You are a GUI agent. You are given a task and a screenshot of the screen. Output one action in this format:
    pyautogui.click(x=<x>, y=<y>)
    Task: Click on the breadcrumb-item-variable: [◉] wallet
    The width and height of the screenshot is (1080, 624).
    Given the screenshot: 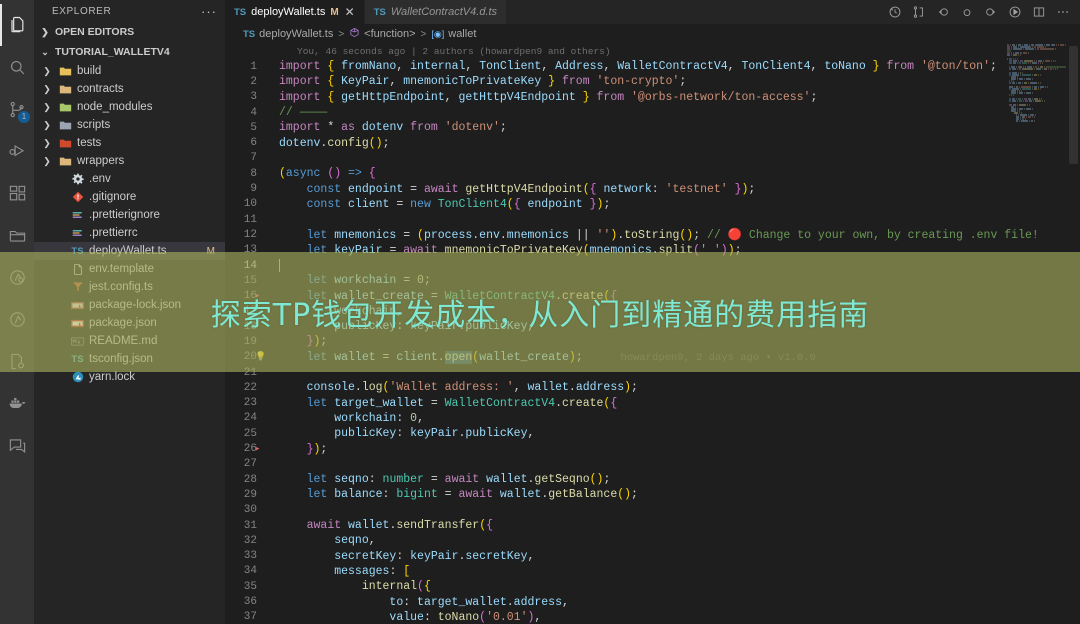 What is the action you would take?
    pyautogui.click(x=453, y=34)
    